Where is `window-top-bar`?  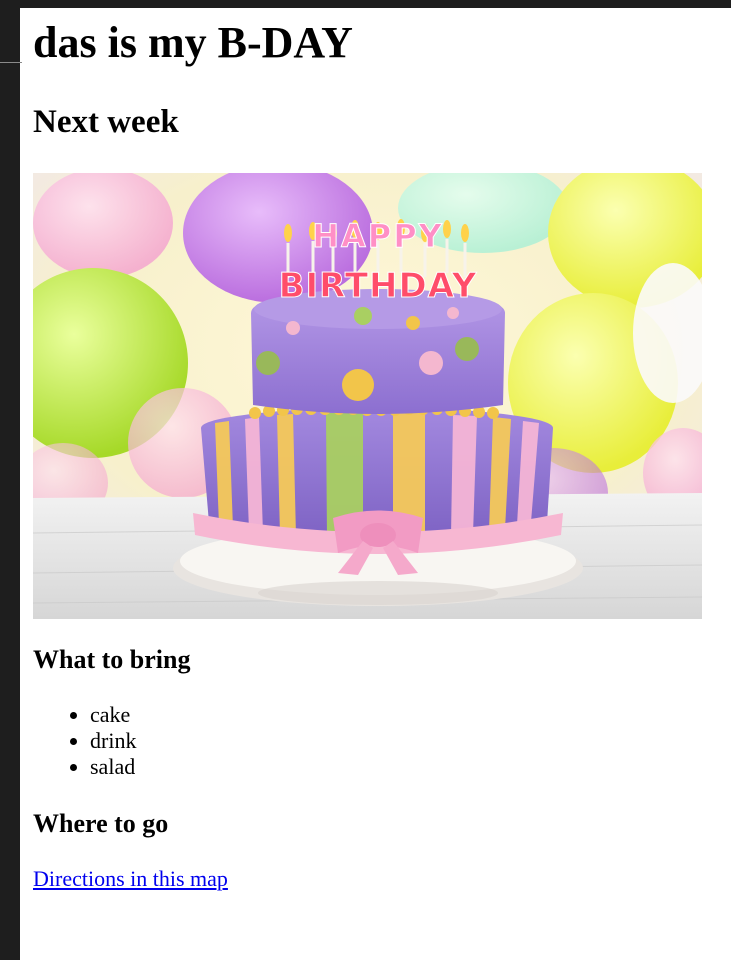 window-top-bar is located at coordinates (365, 4).